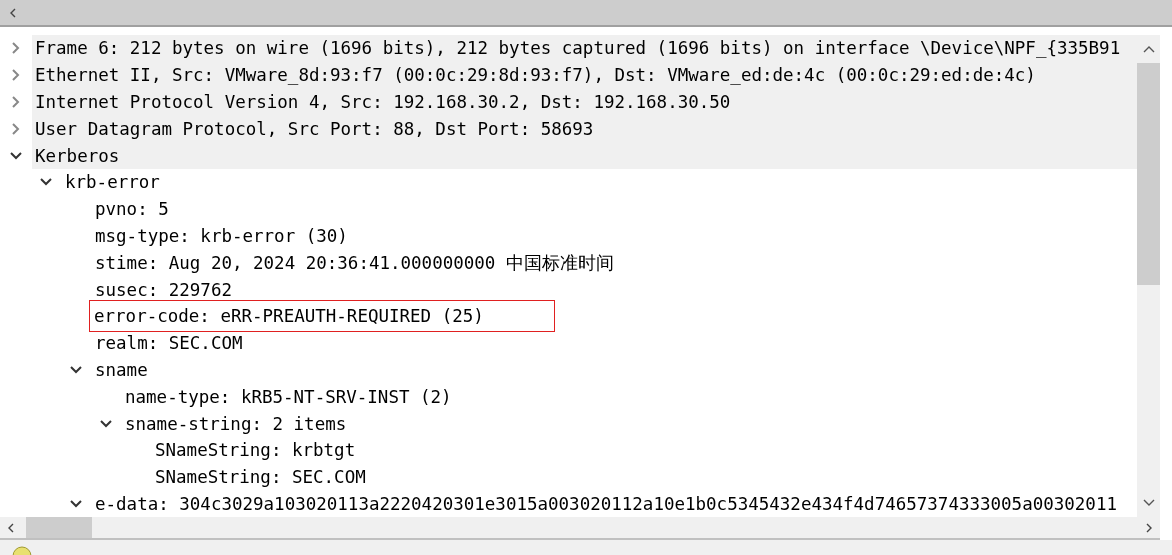 The height and width of the screenshot is (555, 1172). I want to click on tree-item: name-type: kRB5-NT-SRV-INST (2), so click(288, 396).